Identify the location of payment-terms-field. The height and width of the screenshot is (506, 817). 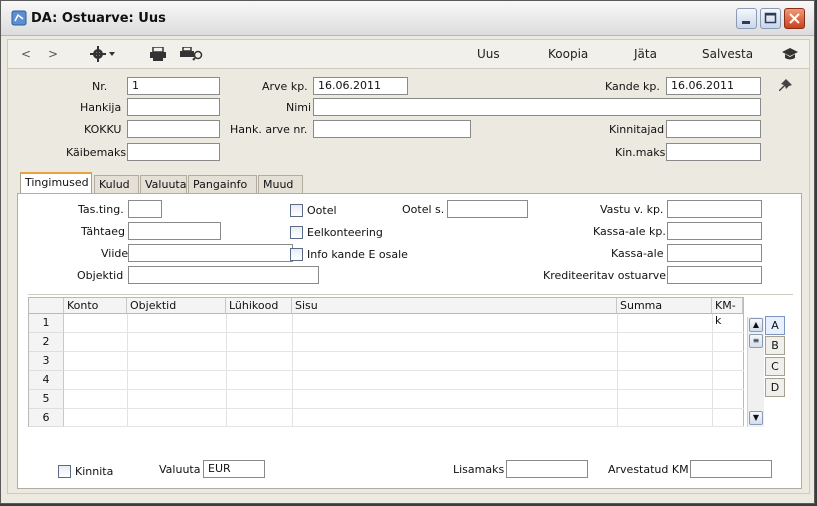
(145, 209).